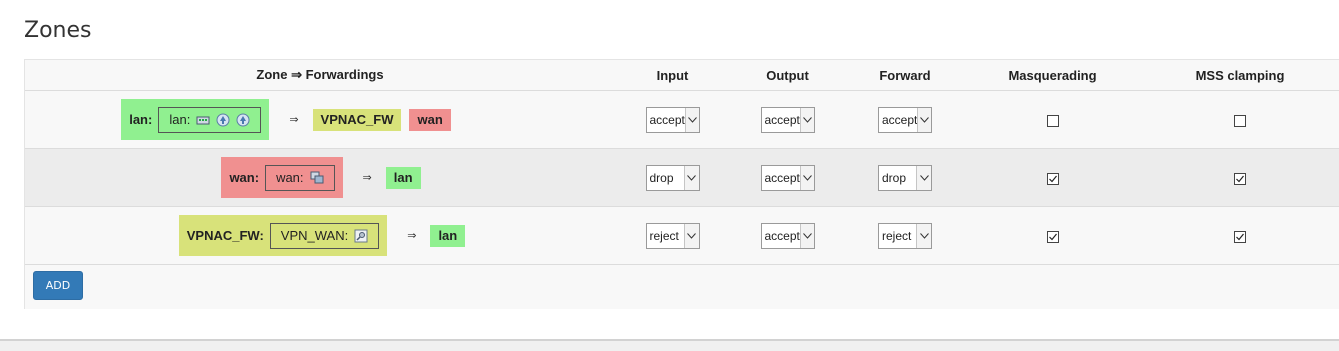  I want to click on zone-cell: lan: lan: ⇒ VPNAC_FW wan, so click(320, 119).